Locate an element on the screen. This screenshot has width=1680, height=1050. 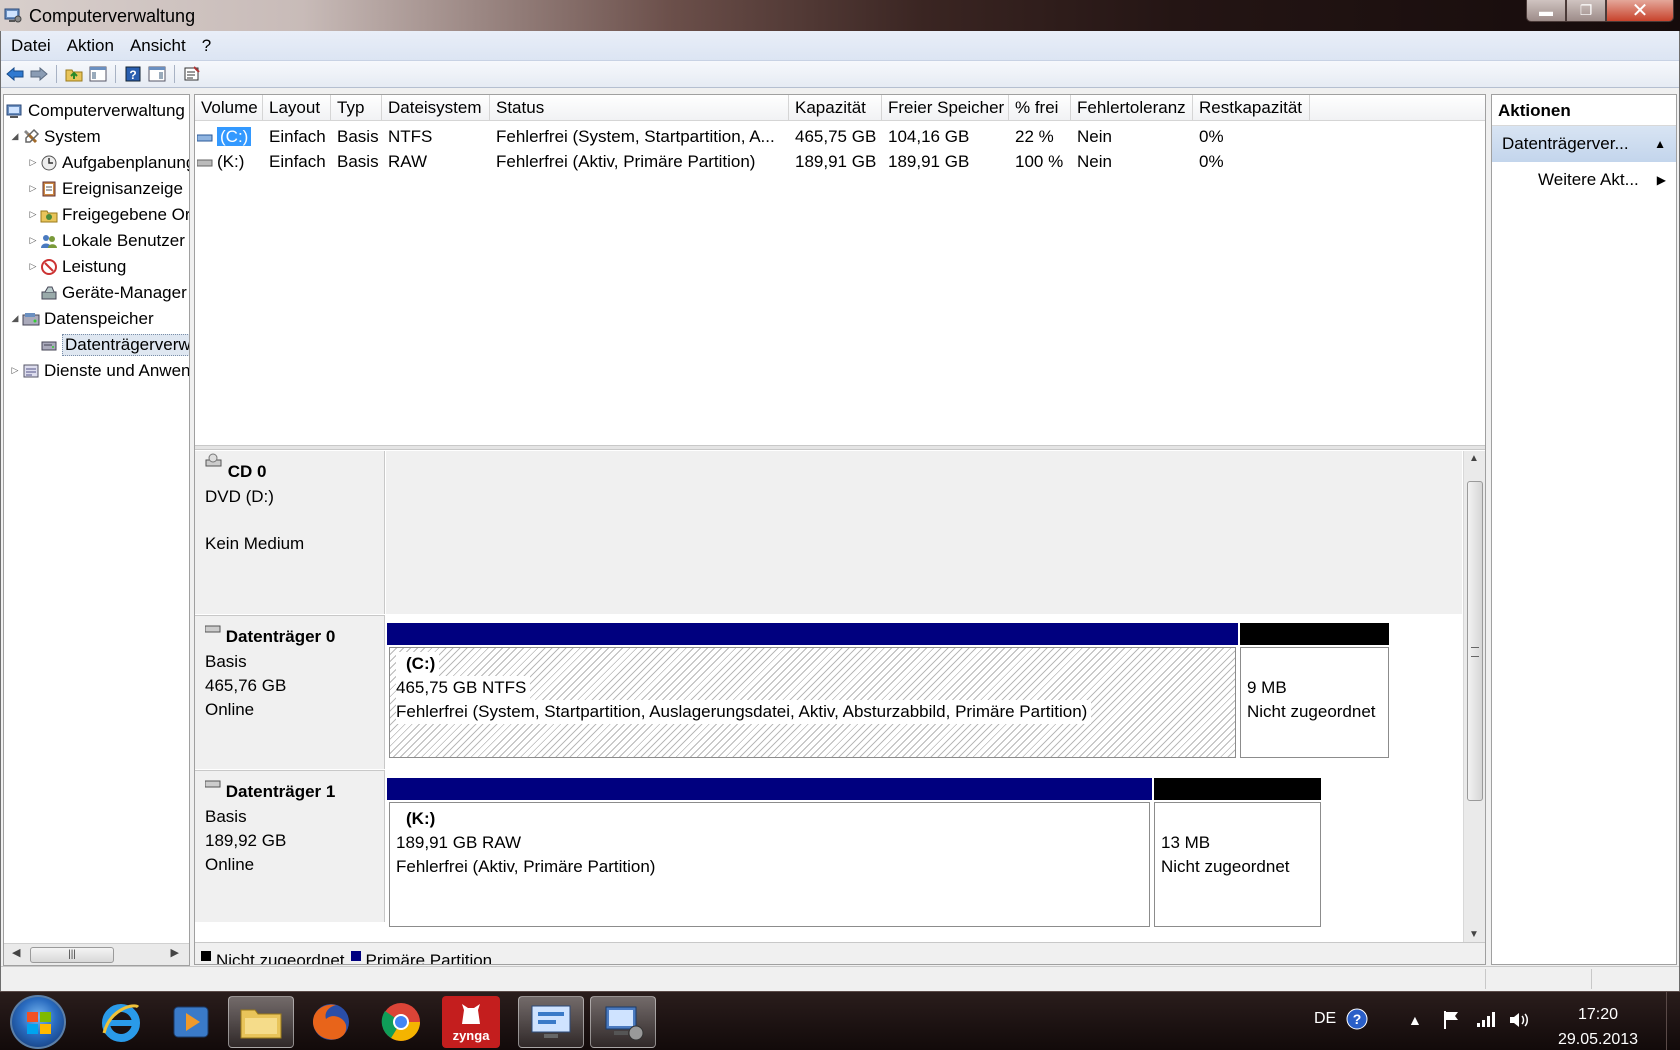
action-pane-icon is located at coordinates (157, 74).